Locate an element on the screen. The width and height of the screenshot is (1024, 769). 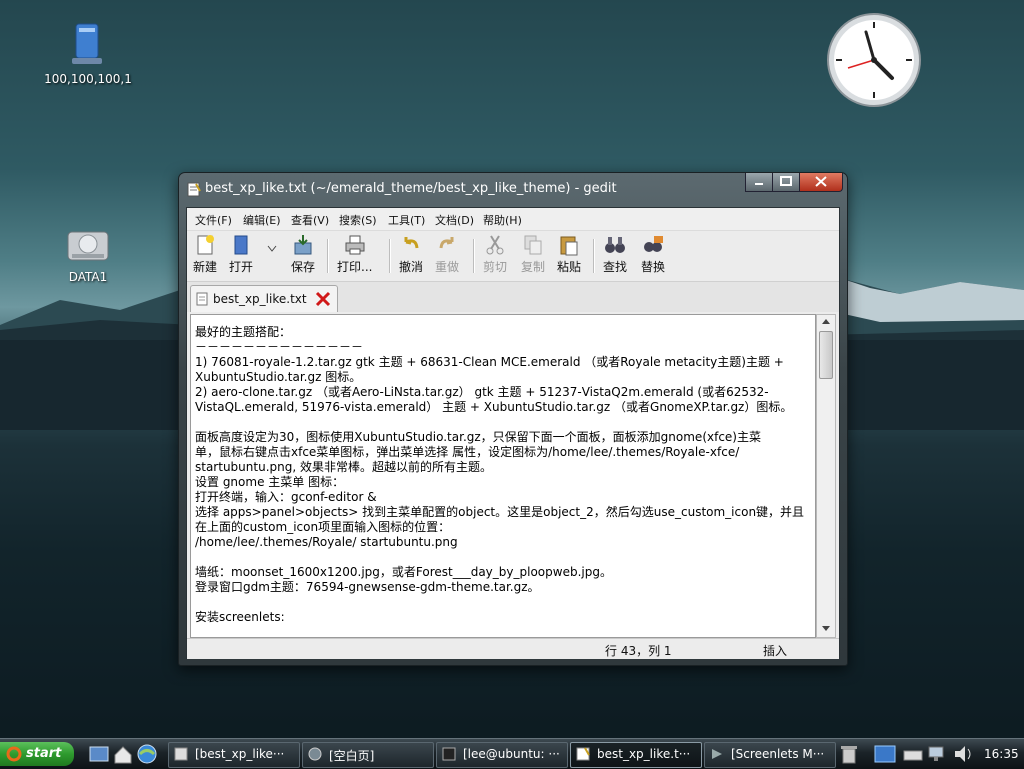
web-browser-icon is located at coordinates (147, 754).